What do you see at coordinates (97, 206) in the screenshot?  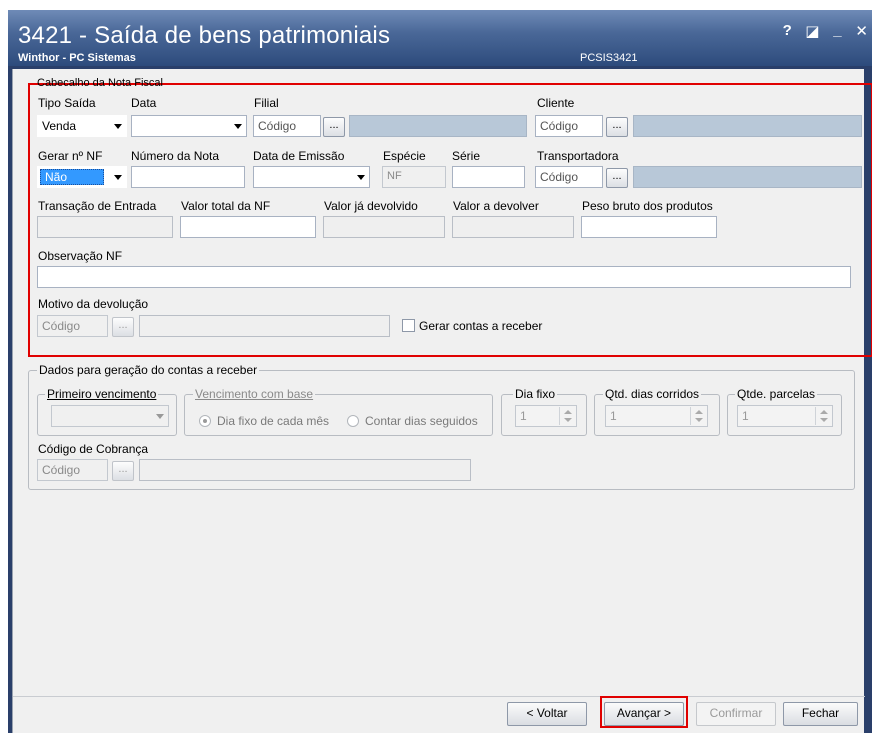 I see `transacao-entrada-label: Transação de Entrada` at bounding box center [97, 206].